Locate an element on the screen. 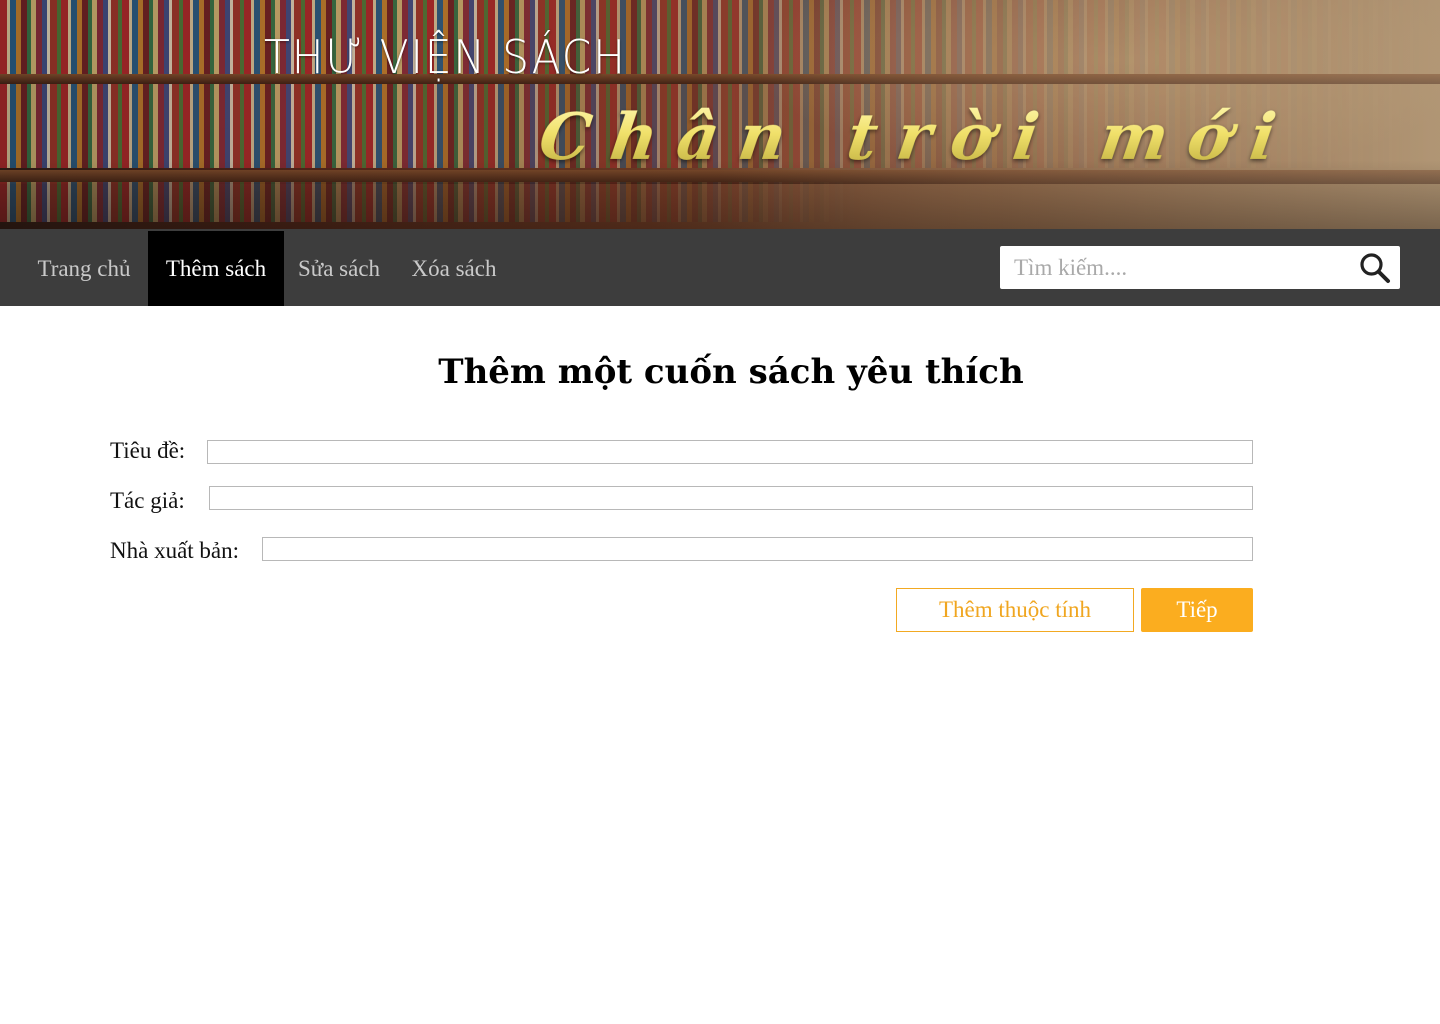 This screenshot has width=1440, height=1024. page-title: Thêm một cuốn sách yêu thích is located at coordinates (731, 372).